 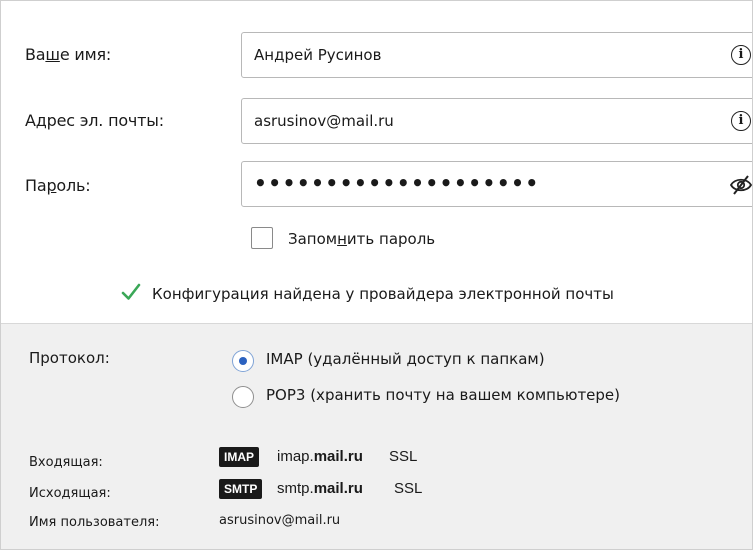 What do you see at coordinates (94, 120) in the screenshot?
I see `email-label: Адрес эл. почты:` at bounding box center [94, 120].